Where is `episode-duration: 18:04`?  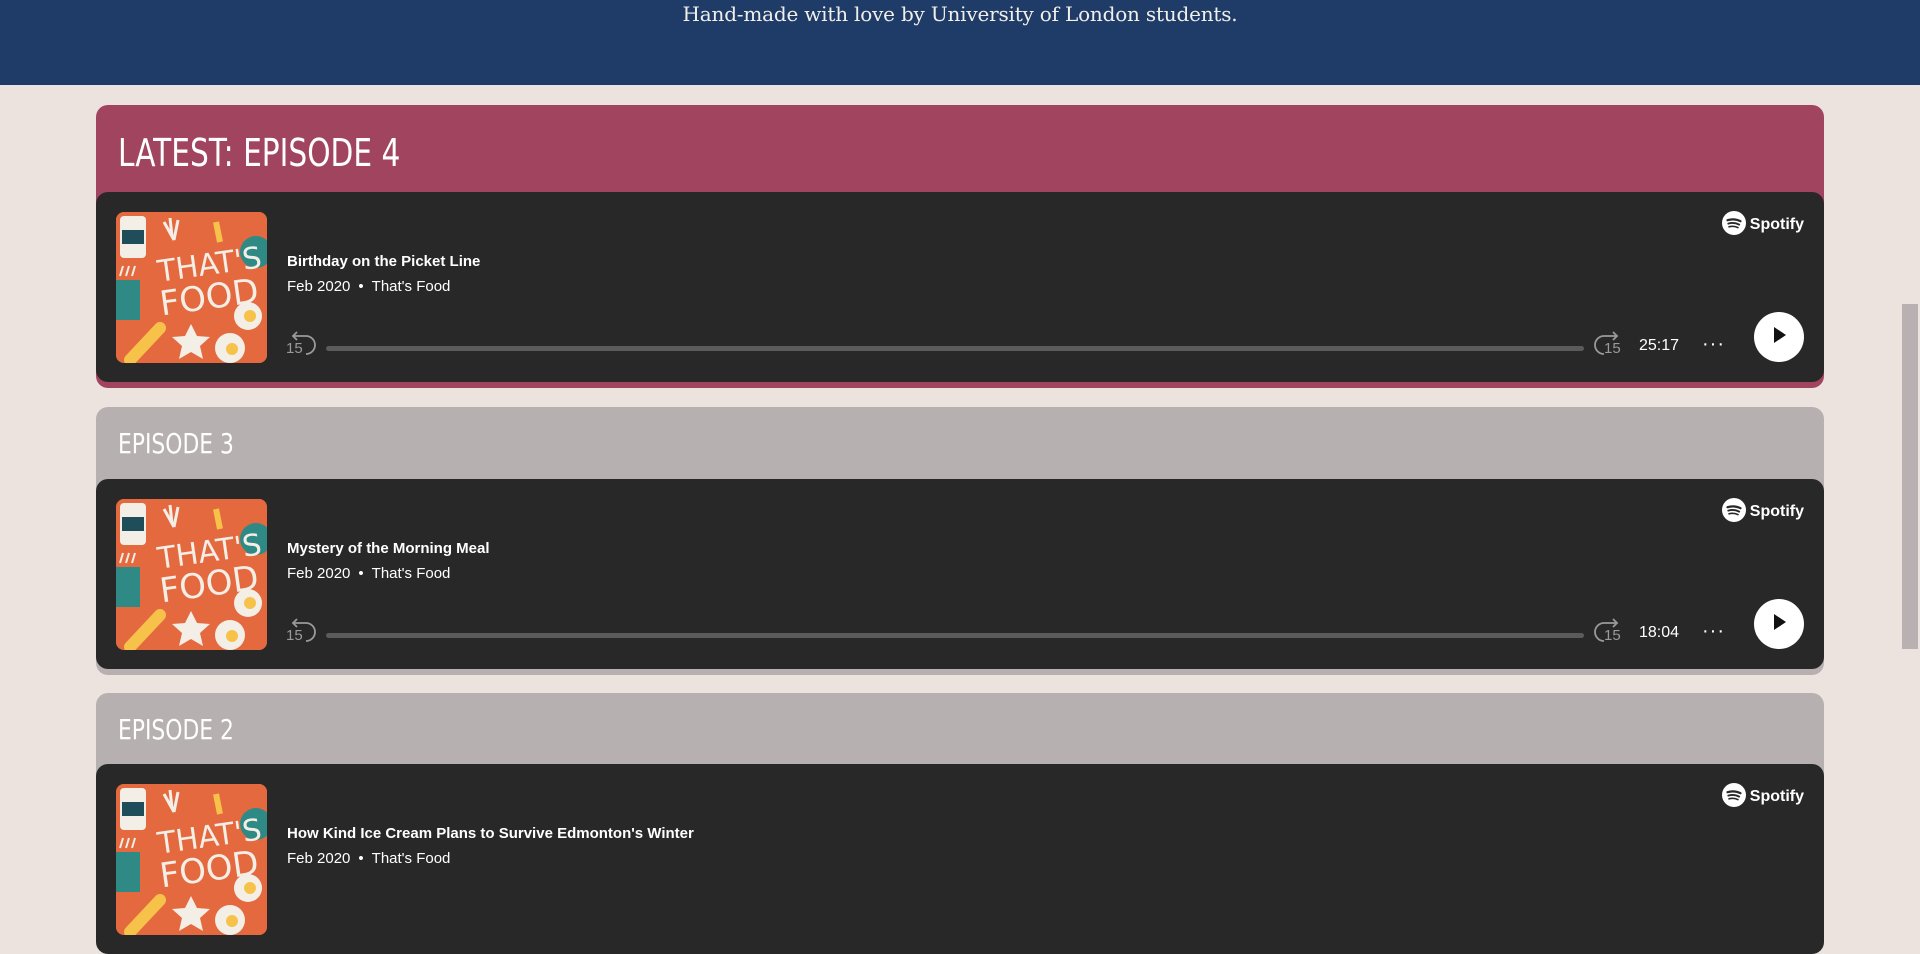
episode-duration: 18:04 is located at coordinates (1659, 632).